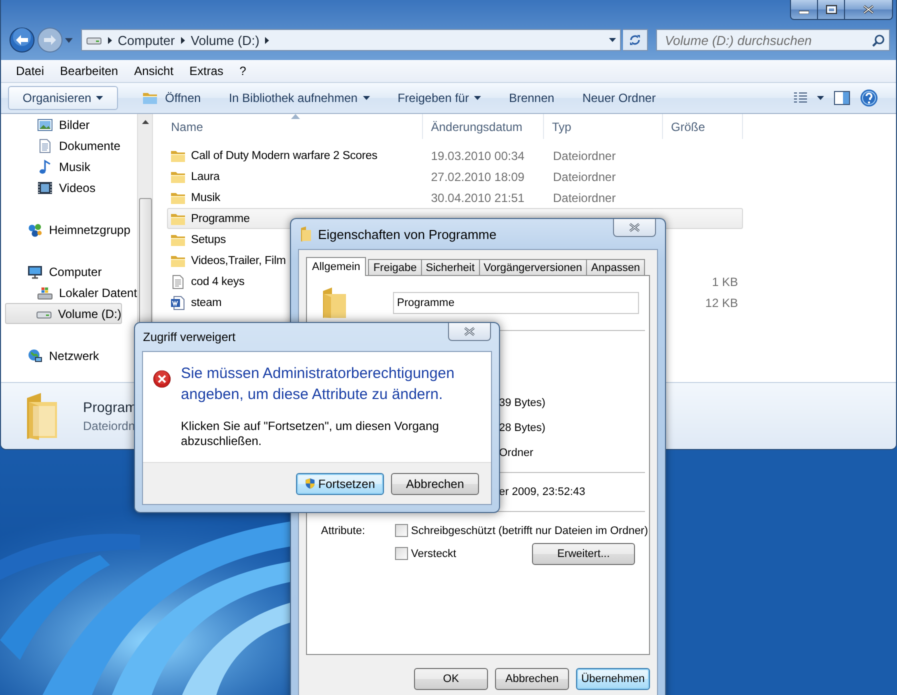  I want to click on error-message: Sie müssen Administratorberechtigungen angeben, um diese Attribute zu ändern., so click(318, 384).